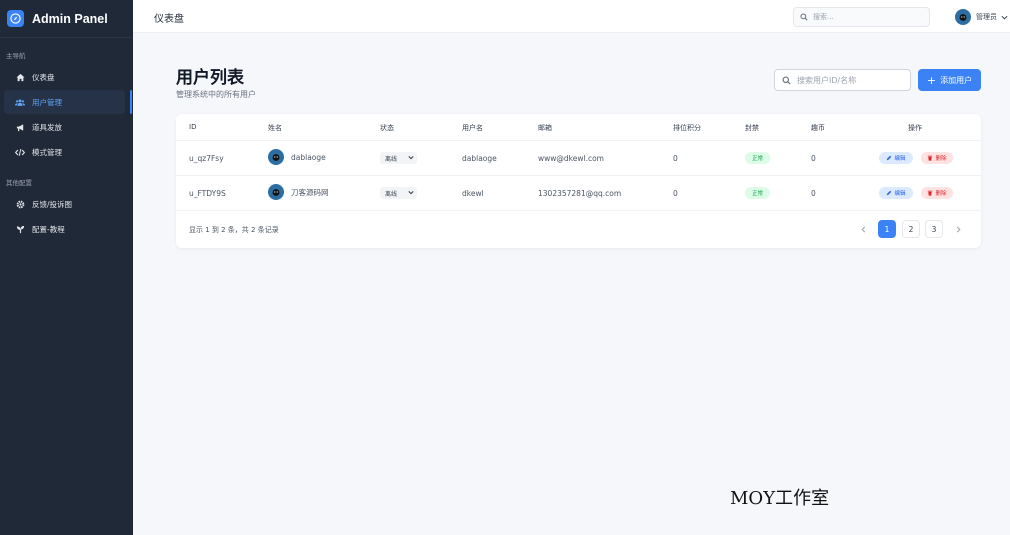 This screenshot has width=1010, height=535. I want to click on chevron-left-icon, so click(862, 229).